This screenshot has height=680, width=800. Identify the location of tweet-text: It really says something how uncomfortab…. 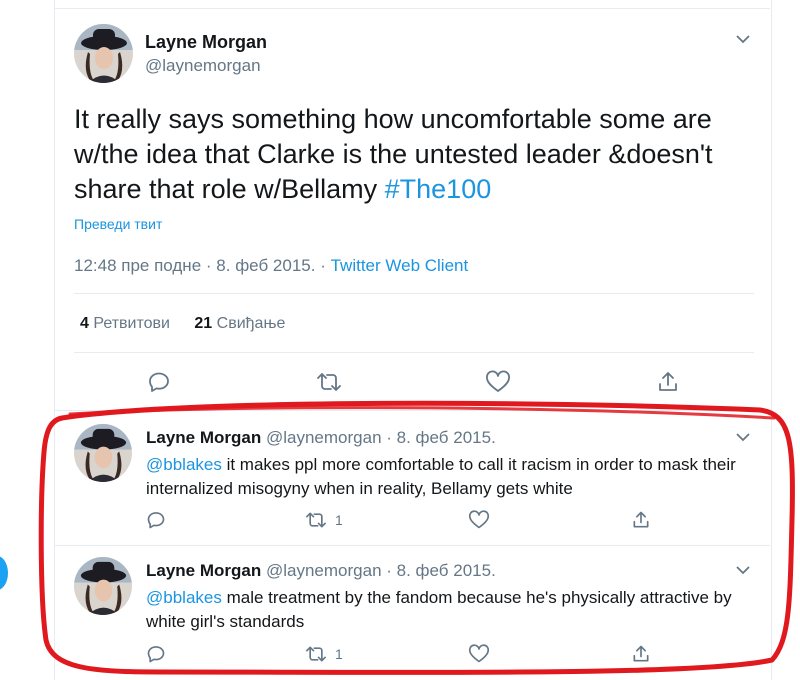
(414, 154).